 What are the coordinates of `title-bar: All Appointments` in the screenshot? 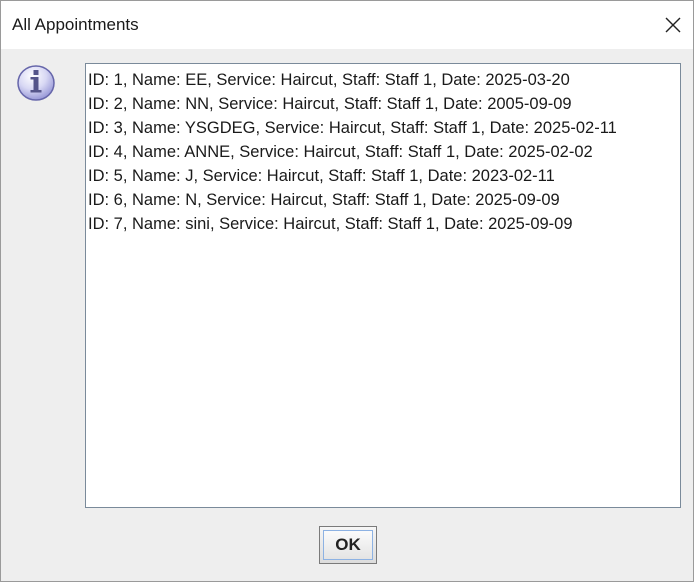 It's located at (347, 25).